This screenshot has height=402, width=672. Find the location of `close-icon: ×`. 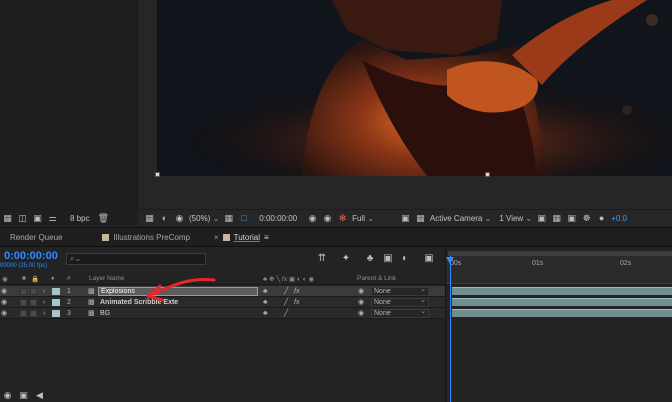

close-icon: × is located at coordinates (216, 237).